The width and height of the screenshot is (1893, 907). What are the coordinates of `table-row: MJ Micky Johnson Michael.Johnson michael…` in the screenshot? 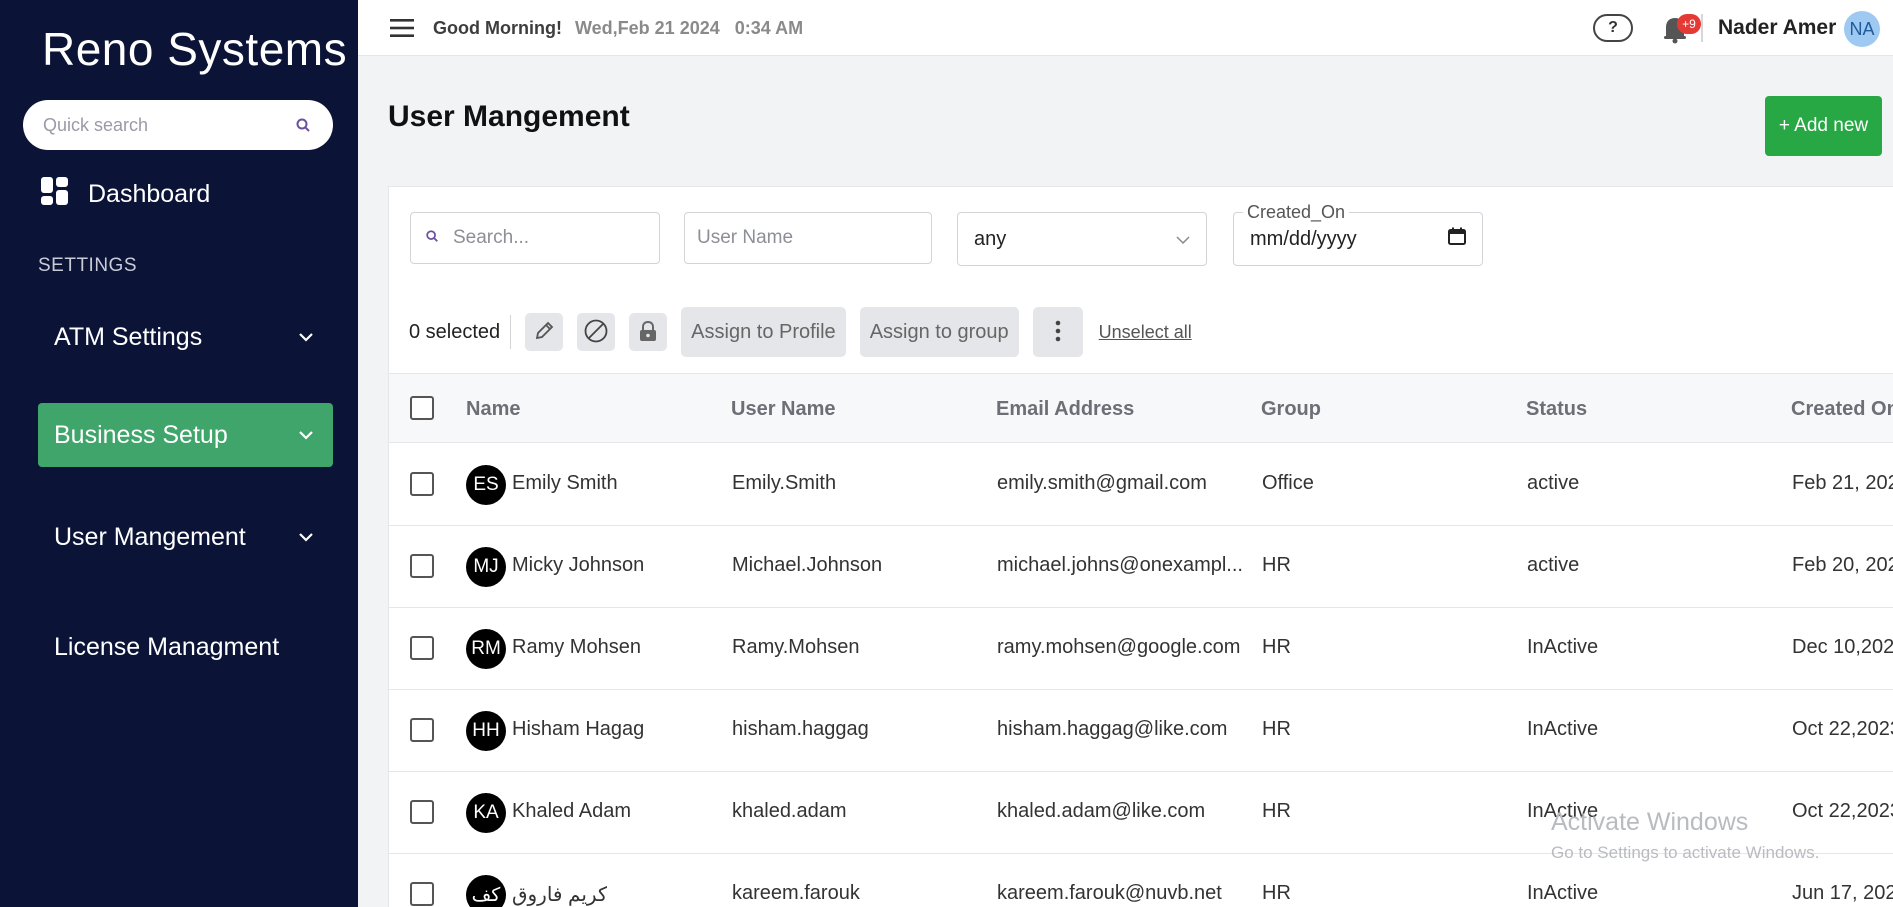 It's located at (1141, 567).